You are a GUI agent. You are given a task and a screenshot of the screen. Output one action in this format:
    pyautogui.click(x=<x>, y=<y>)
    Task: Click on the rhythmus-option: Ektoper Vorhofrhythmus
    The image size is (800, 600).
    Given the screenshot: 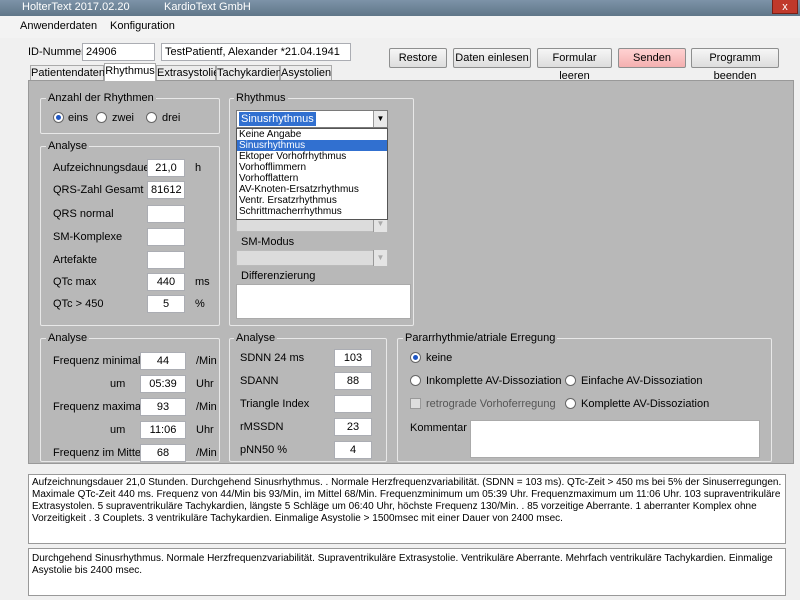 What is the action you would take?
    pyautogui.click(x=312, y=156)
    